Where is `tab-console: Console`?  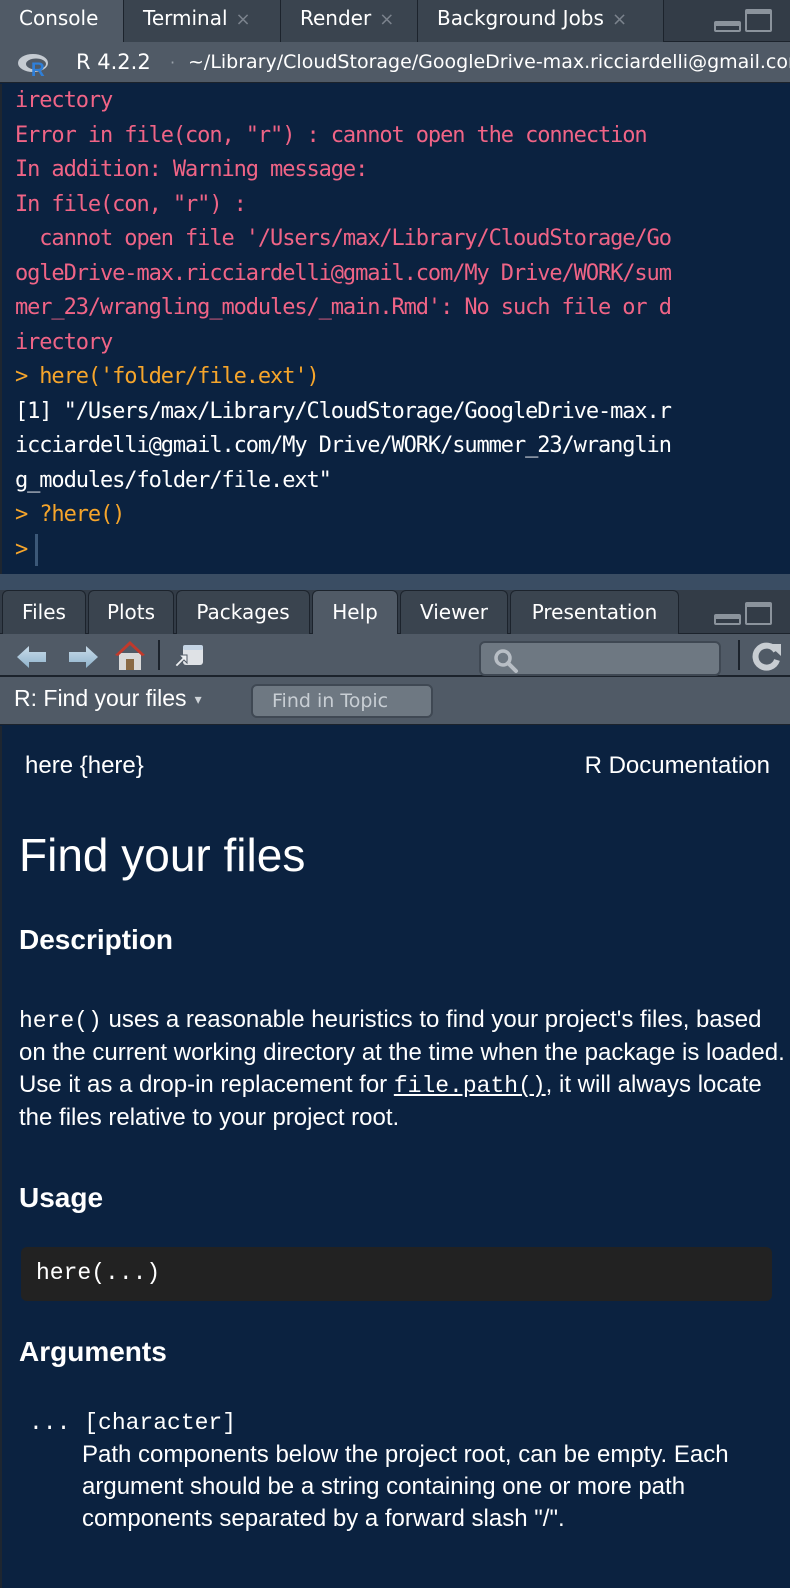
tab-console: Console is located at coordinates (62, 21).